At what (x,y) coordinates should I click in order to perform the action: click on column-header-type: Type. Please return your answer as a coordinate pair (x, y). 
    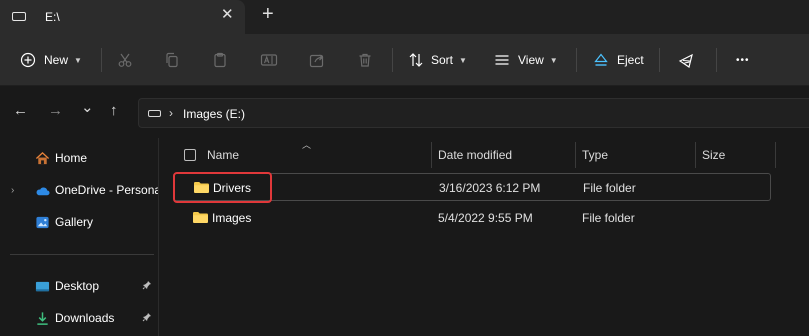
    Looking at the image, I should click on (595, 154).